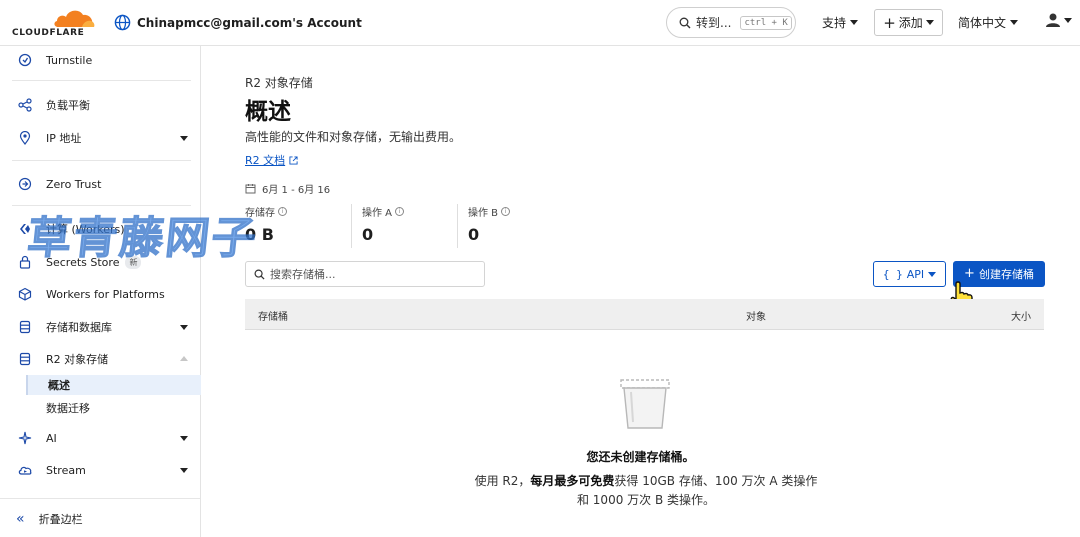 The width and height of the screenshot is (1080, 537). What do you see at coordinates (25, 105) in the screenshot?
I see `load-balancing-icon` at bounding box center [25, 105].